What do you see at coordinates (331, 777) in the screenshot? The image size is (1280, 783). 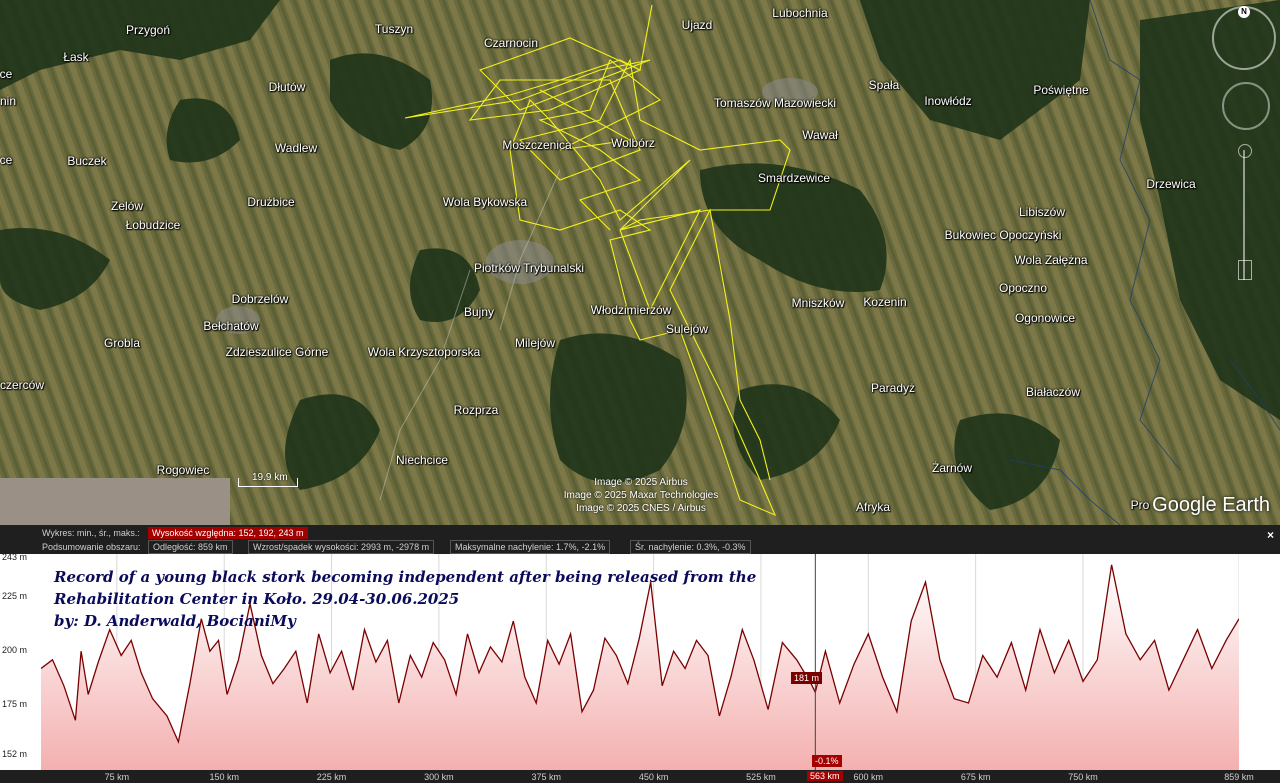 I see `x-tick-label: 225 km` at bounding box center [331, 777].